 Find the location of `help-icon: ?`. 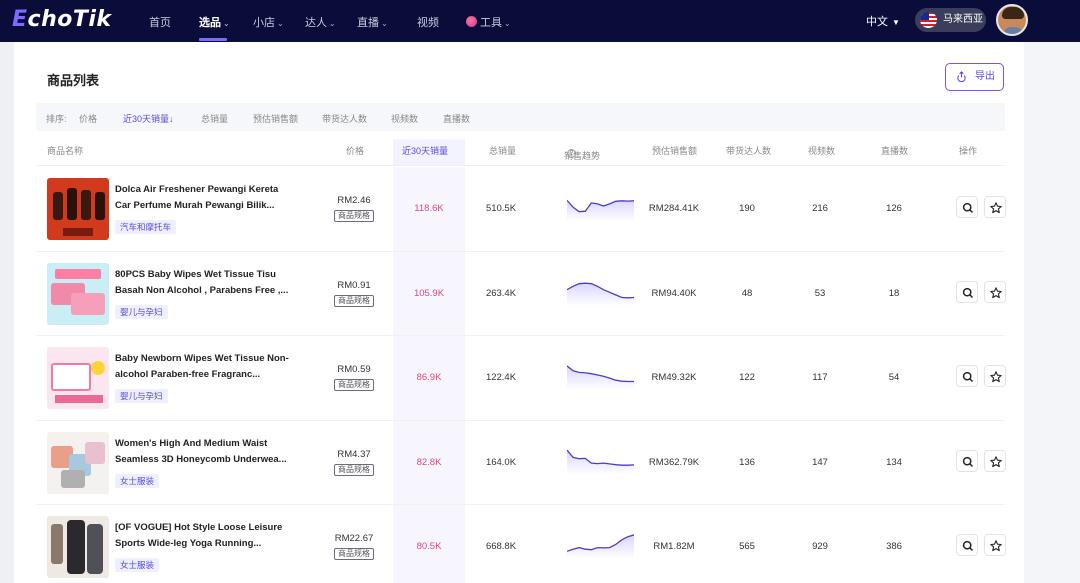

help-icon: ? is located at coordinates (571, 153).